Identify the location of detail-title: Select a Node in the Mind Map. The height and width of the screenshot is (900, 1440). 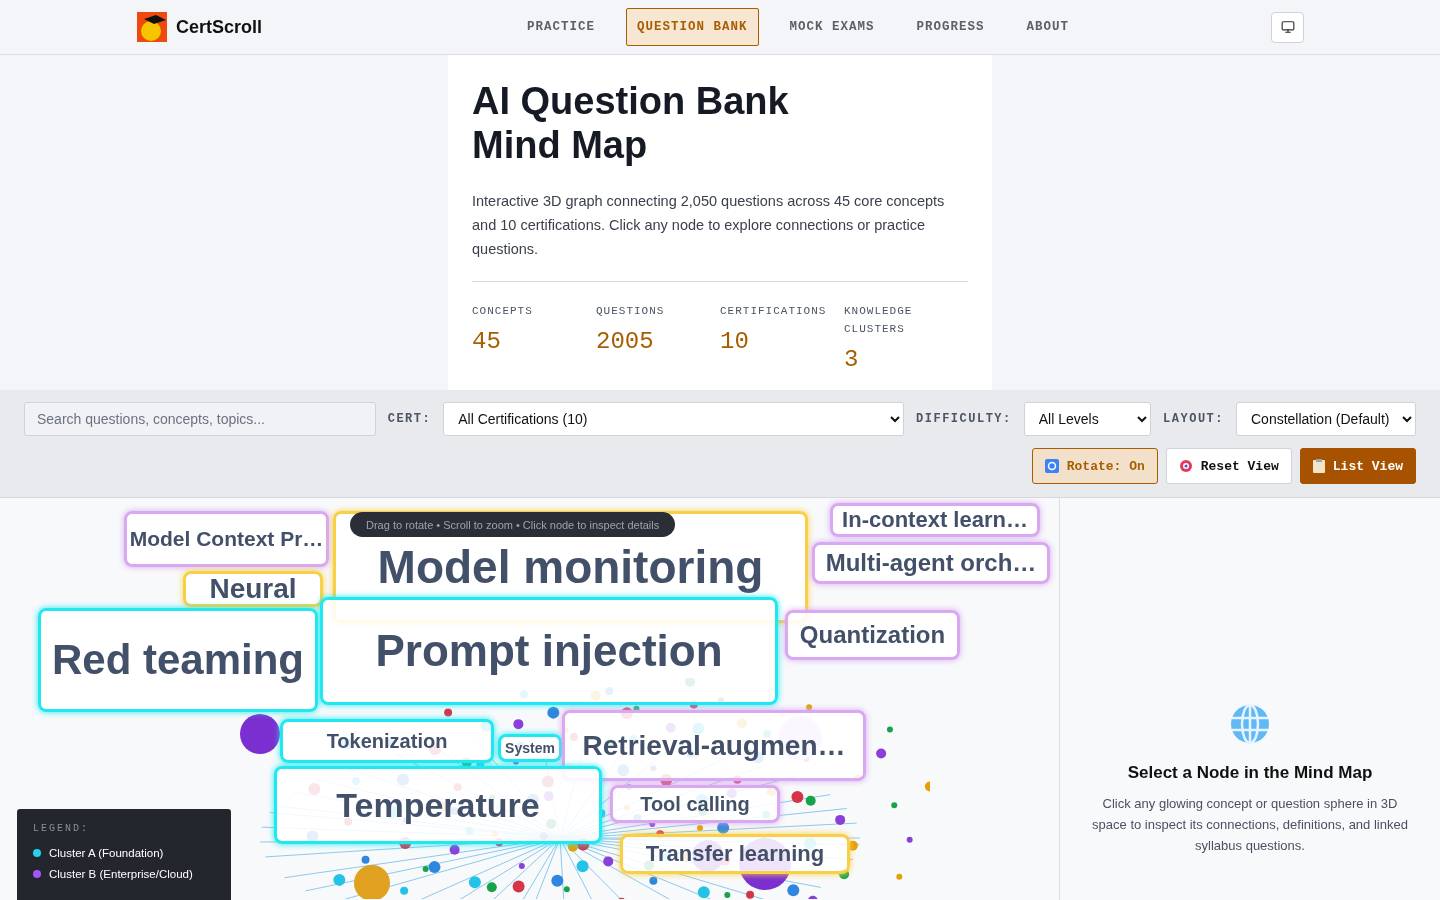
(1250, 773).